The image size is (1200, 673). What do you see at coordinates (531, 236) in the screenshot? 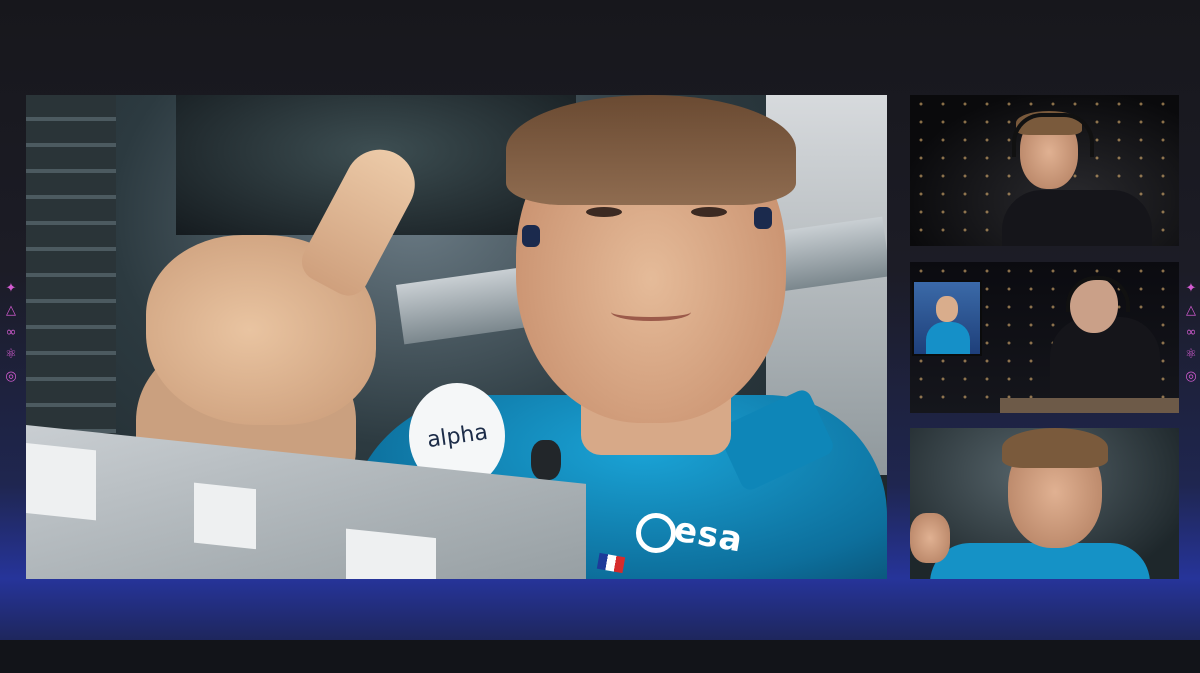
I see `headset-earpiece-left` at bounding box center [531, 236].